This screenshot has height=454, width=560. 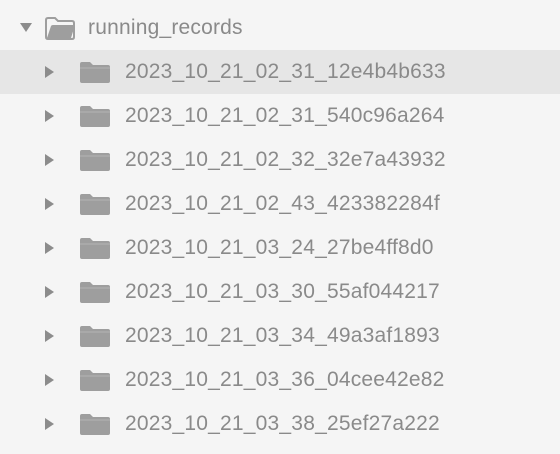 I want to click on tree-item-row: 2023_10_21_02_31_12e4b4b633, so click(x=280, y=72).